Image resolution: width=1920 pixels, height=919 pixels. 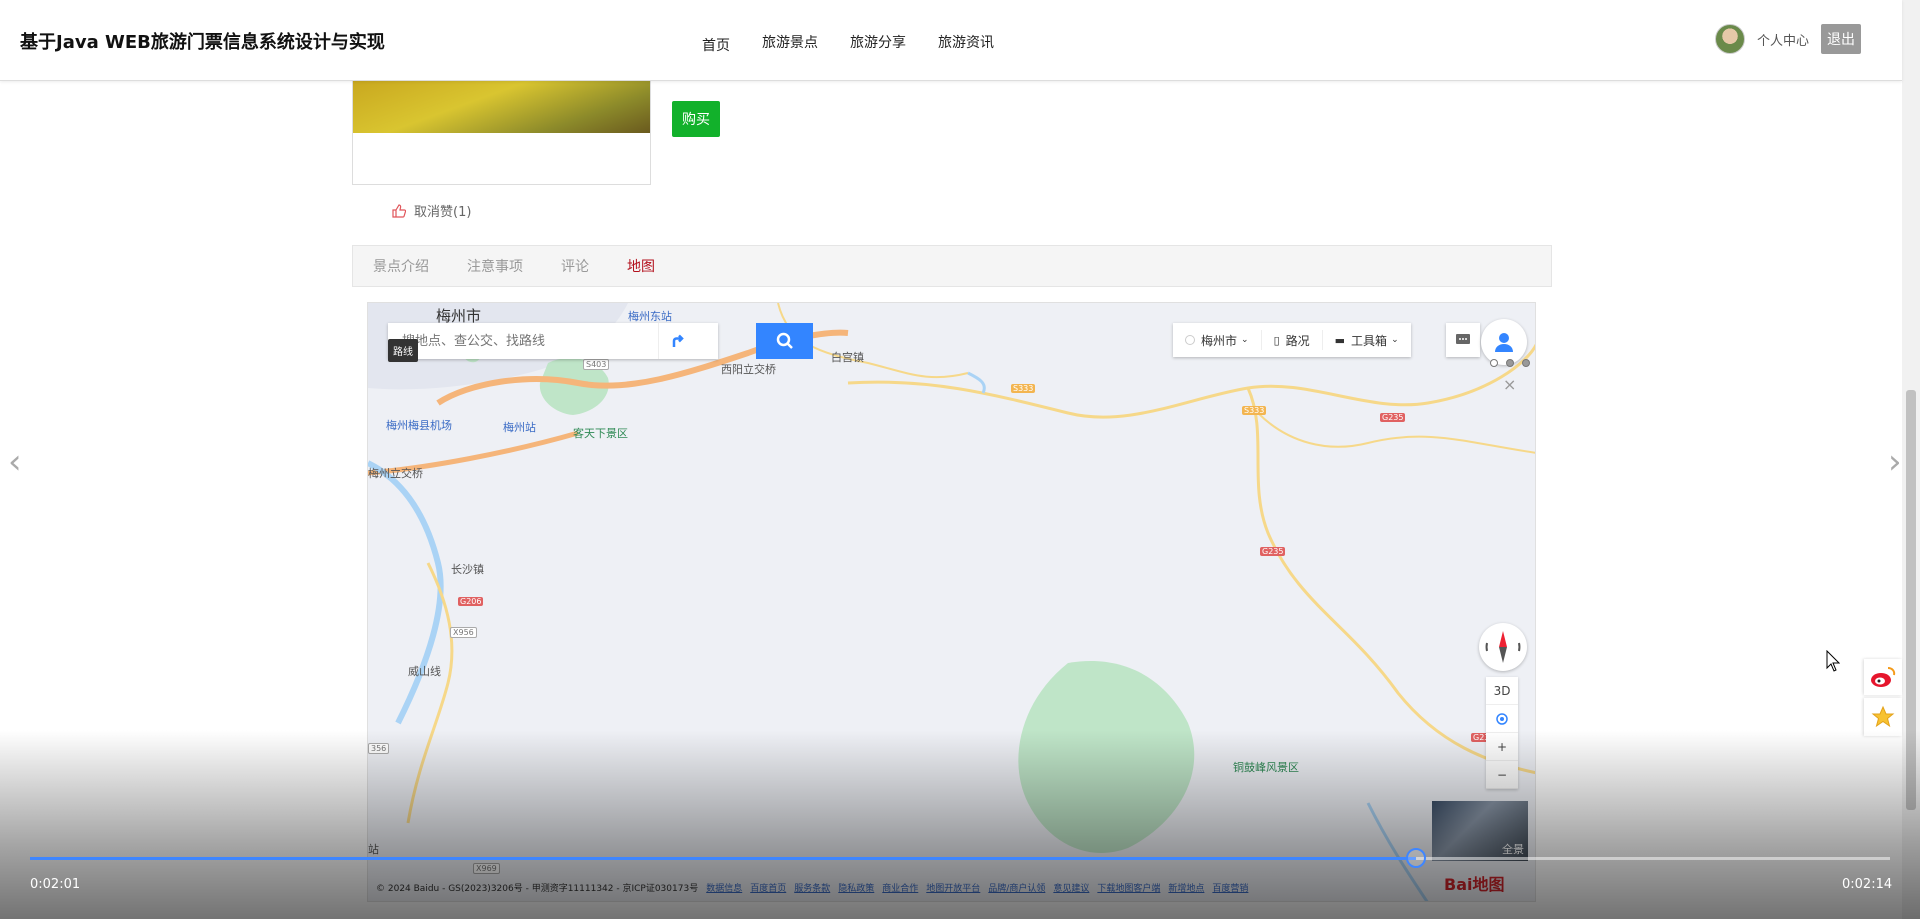 What do you see at coordinates (575, 266) in the screenshot?
I see `tab-comments: 评论` at bounding box center [575, 266].